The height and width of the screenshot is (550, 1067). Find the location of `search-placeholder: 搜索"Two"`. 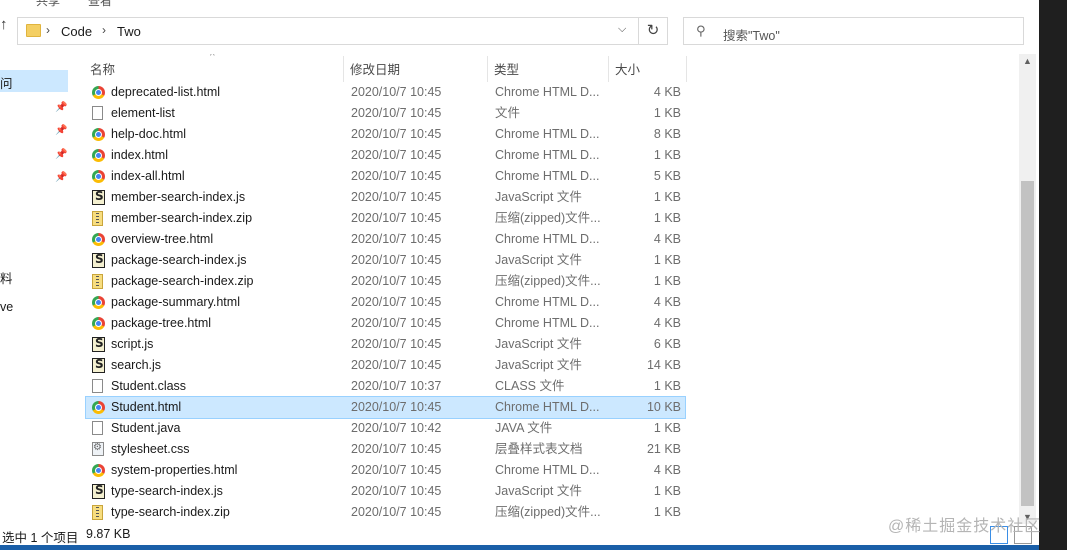

search-placeholder: 搜索"Two" is located at coordinates (751, 36).